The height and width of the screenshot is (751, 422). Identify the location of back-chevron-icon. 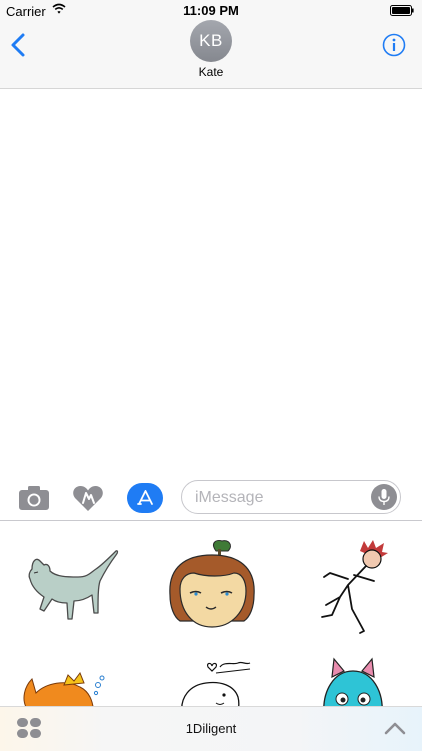
(19, 45).